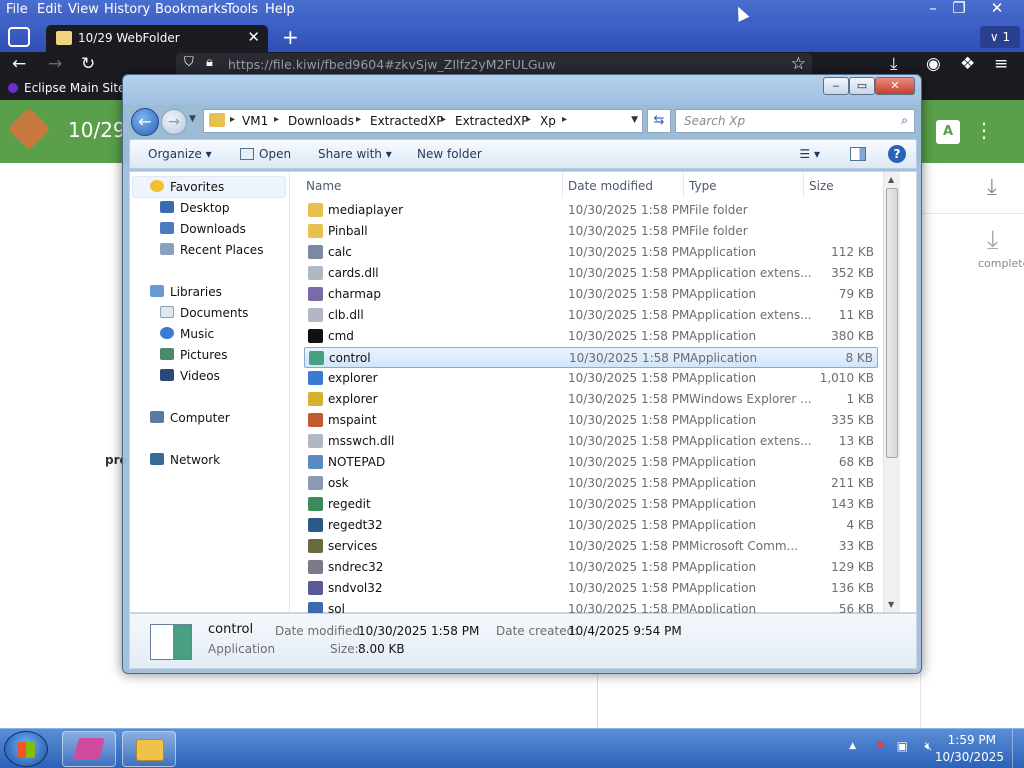 The width and height of the screenshot is (1024, 768). I want to click on breadcrumb-extractedxp-2: ExtractedXP, so click(491, 121).